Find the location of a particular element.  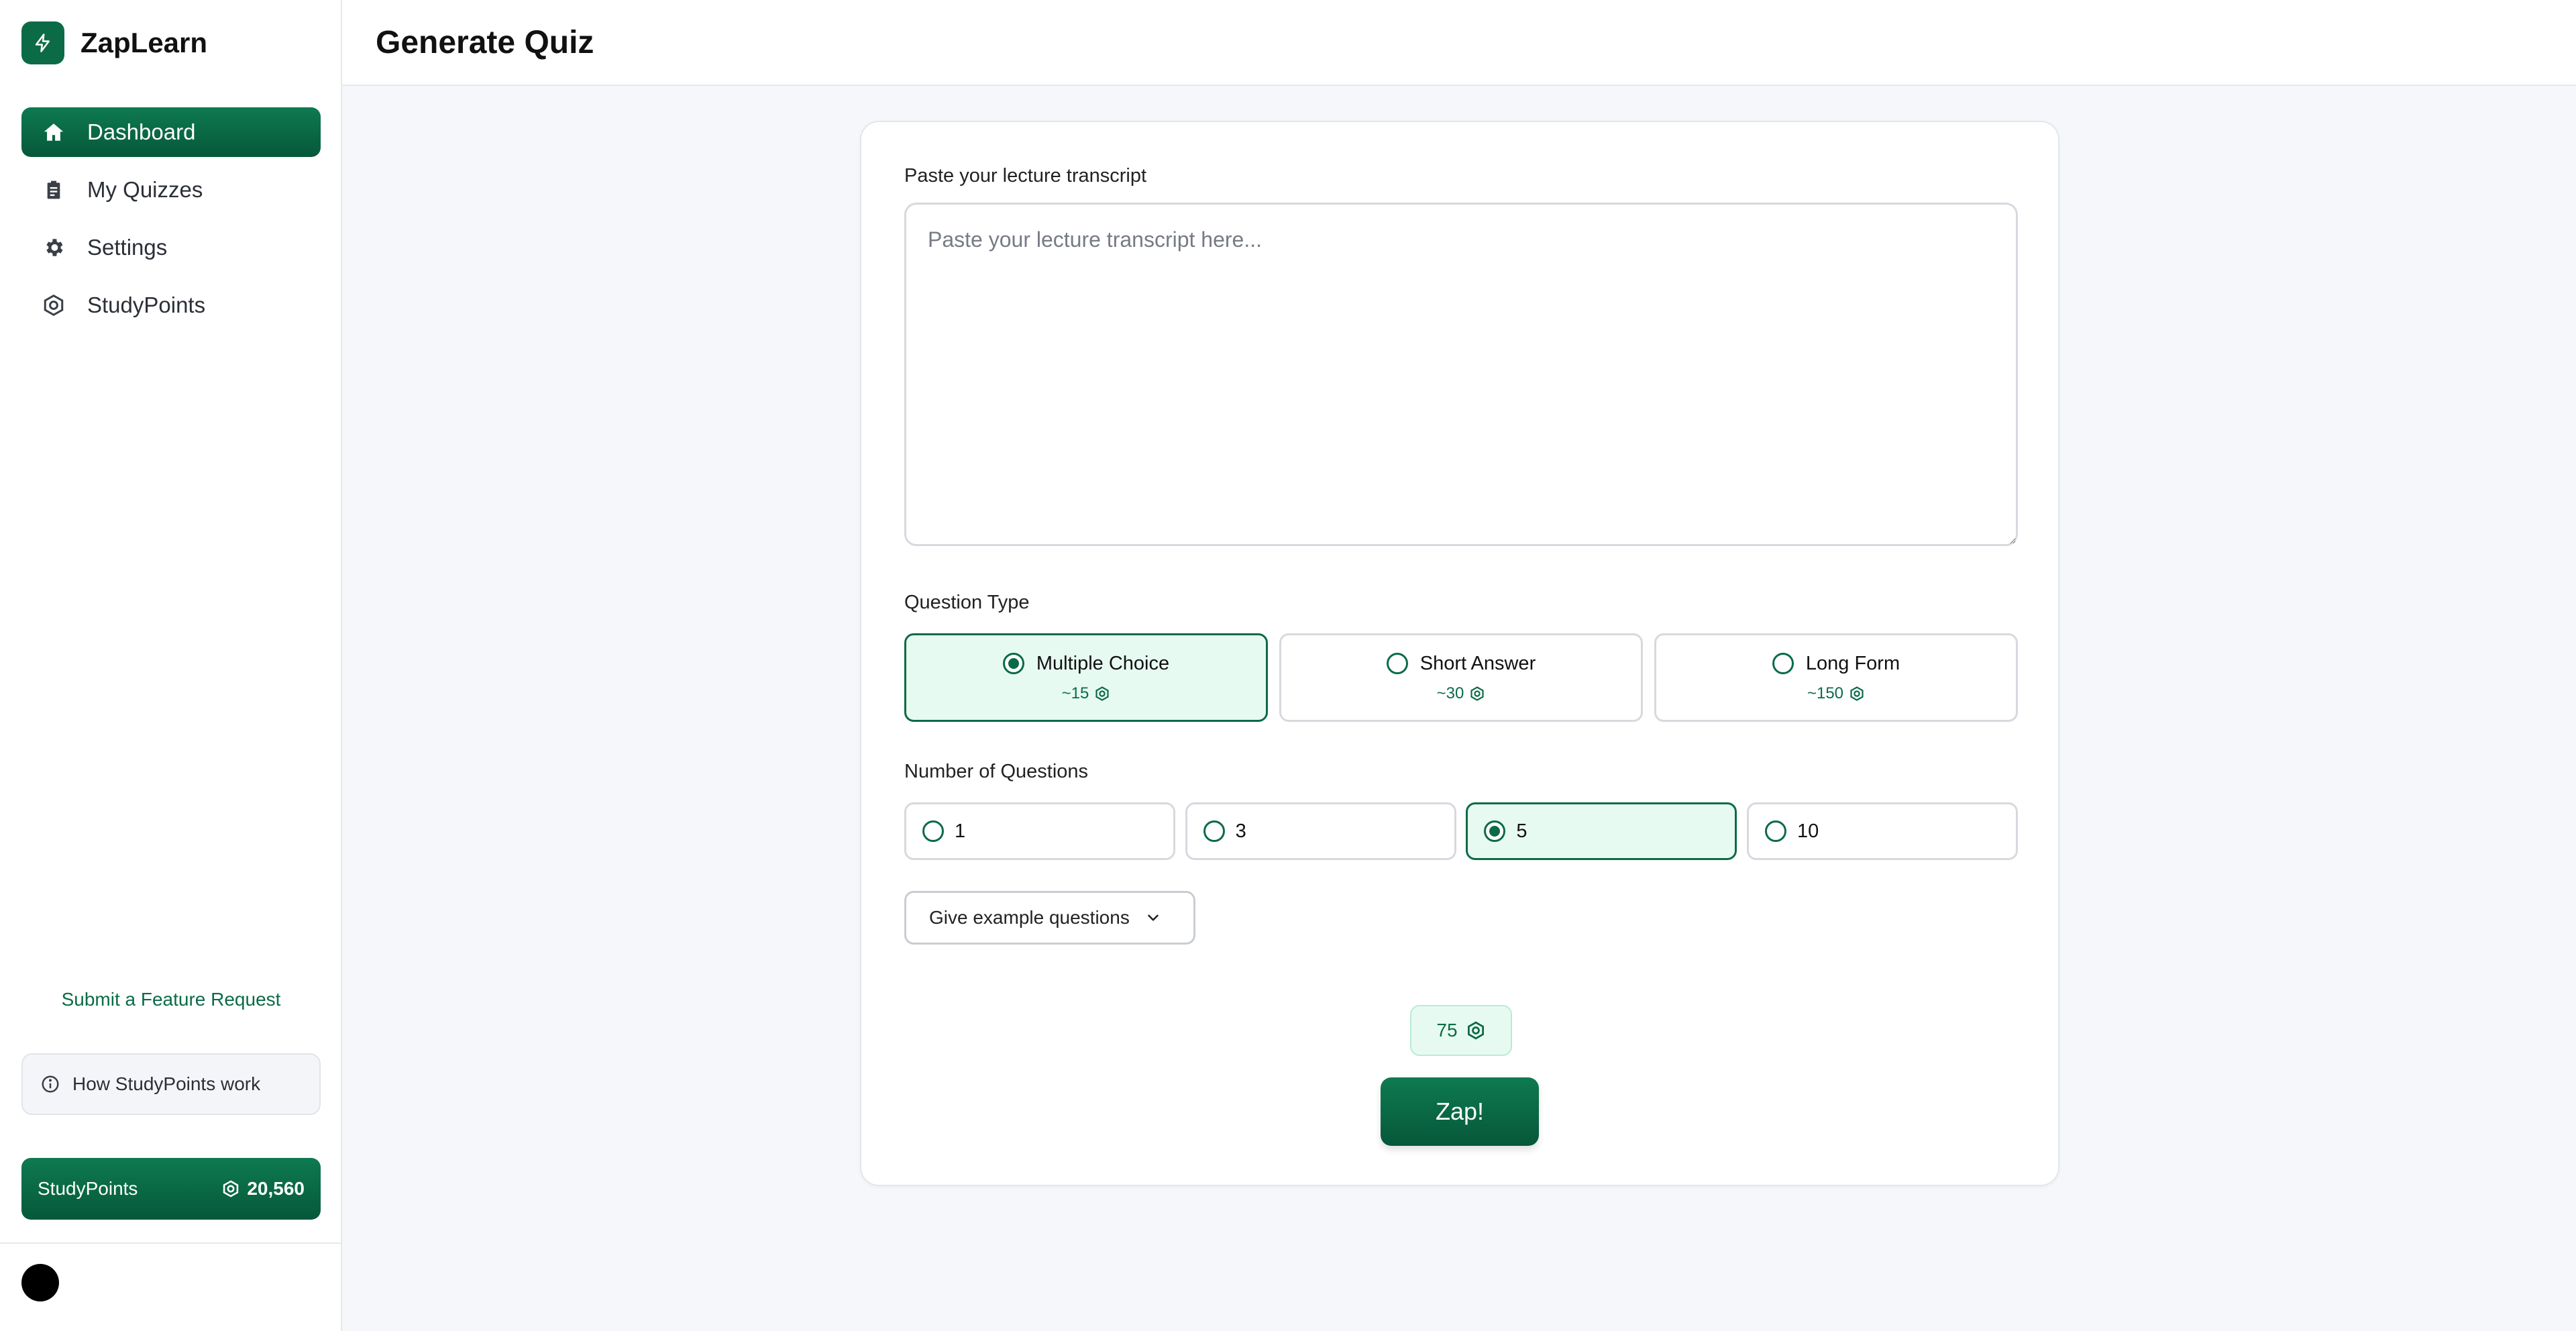

page-header: Generate Quiz is located at coordinates (1459, 43).